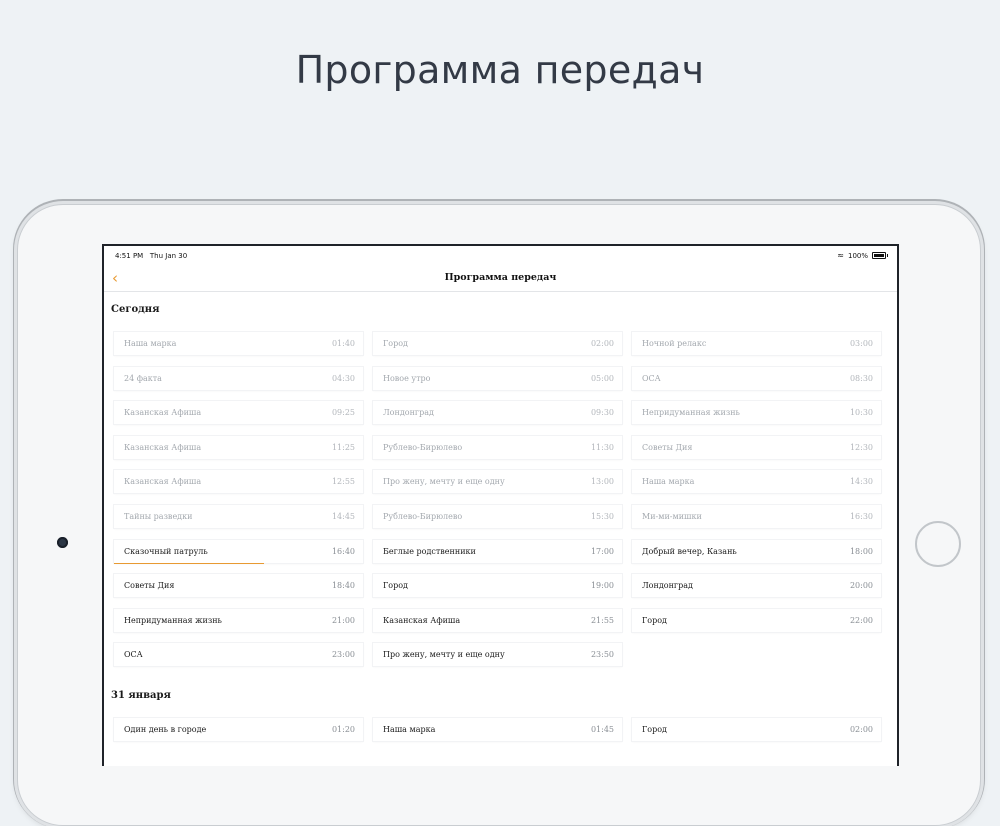 Image resolution: width=1000 pixels, height=826 pixels. What do you see at coordinates (861, 413) in the screenshot?
I see `program-time: 10:30` at bounding box center [861, 413].